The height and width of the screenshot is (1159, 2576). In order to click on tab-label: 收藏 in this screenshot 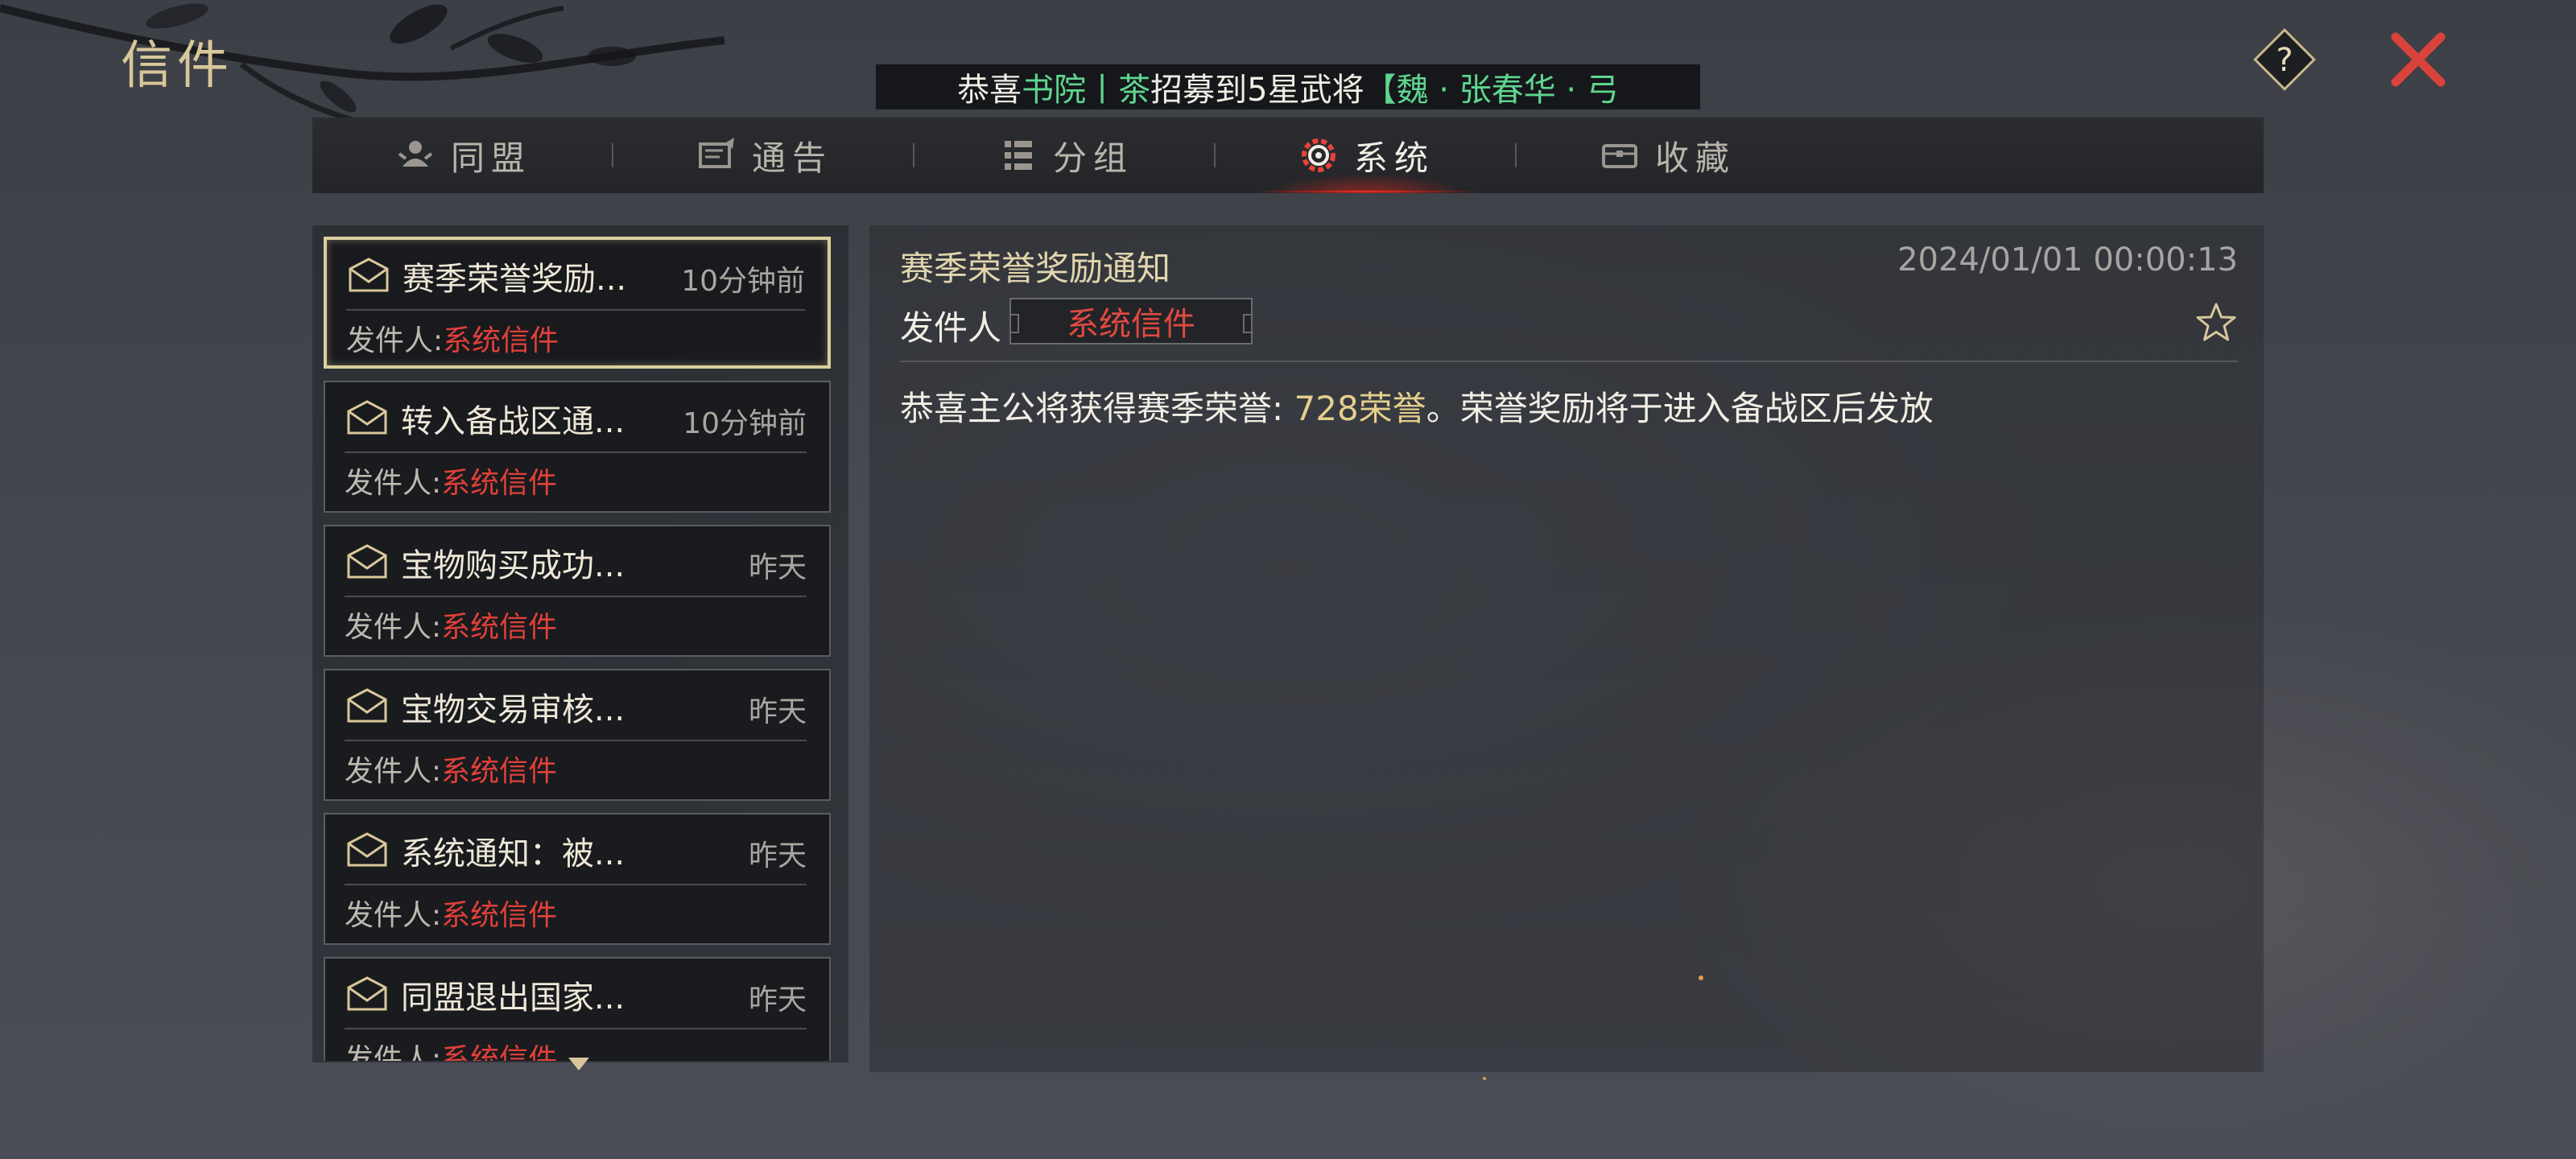, I will do `click(1695, 158)`.